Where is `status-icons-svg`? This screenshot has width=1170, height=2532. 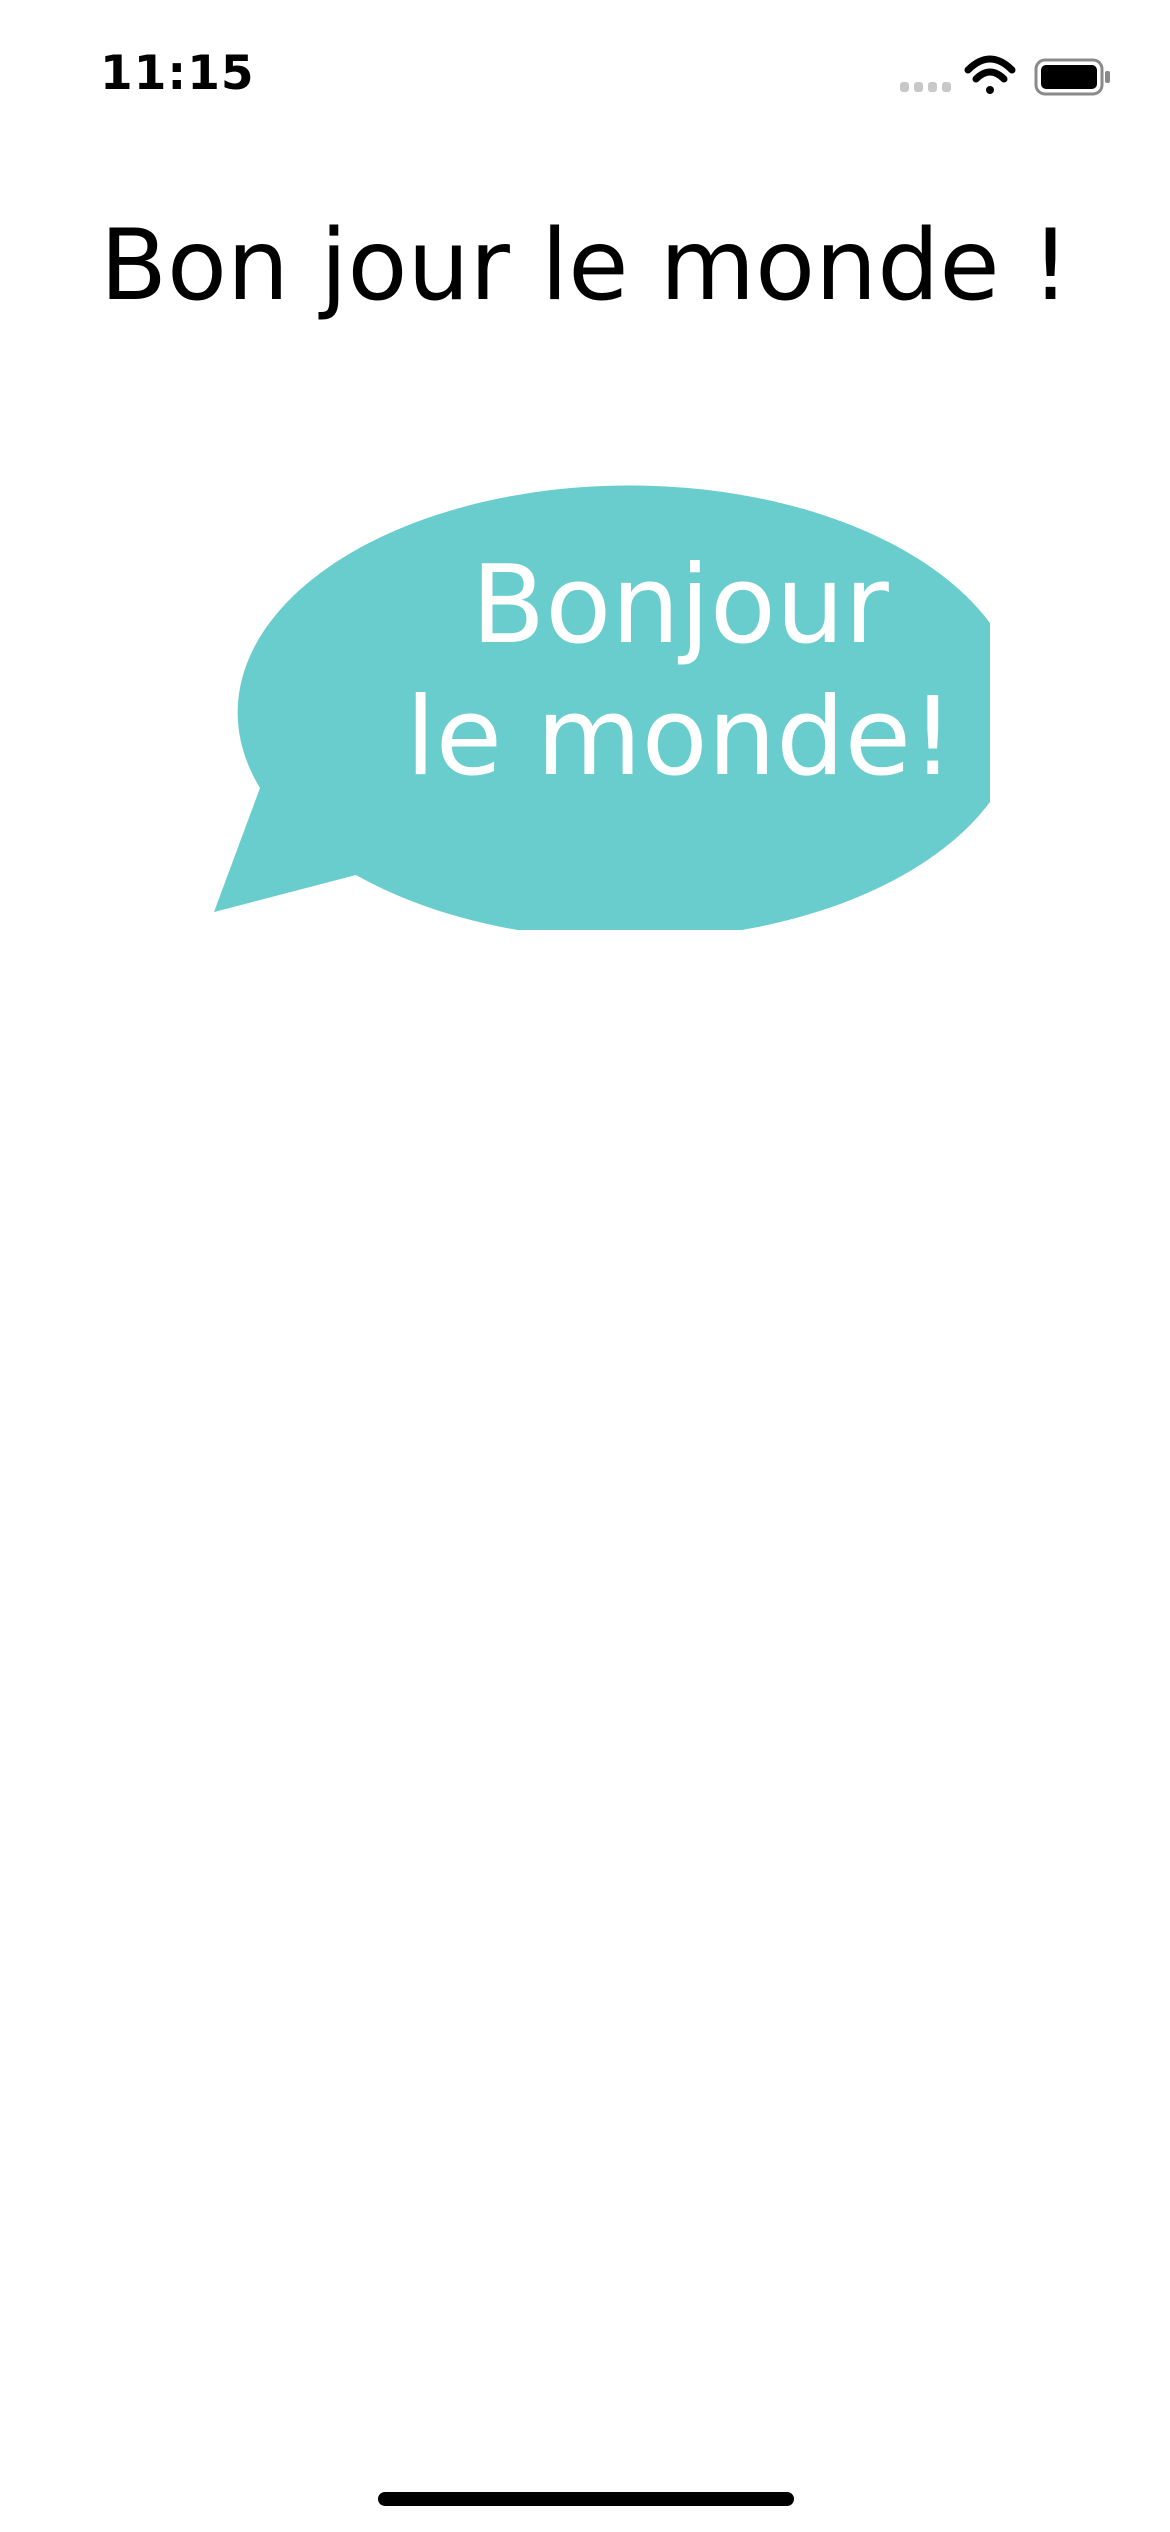
status-icons-svg is located at coordinates (1005, 75).